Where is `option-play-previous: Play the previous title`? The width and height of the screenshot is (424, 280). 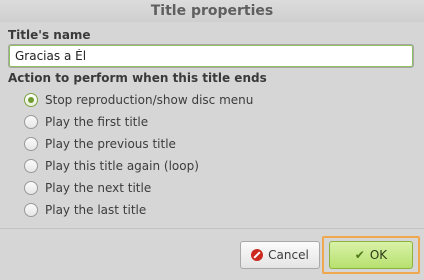
option-play-previous: Play the previous title is located at coordinates (100, 144).